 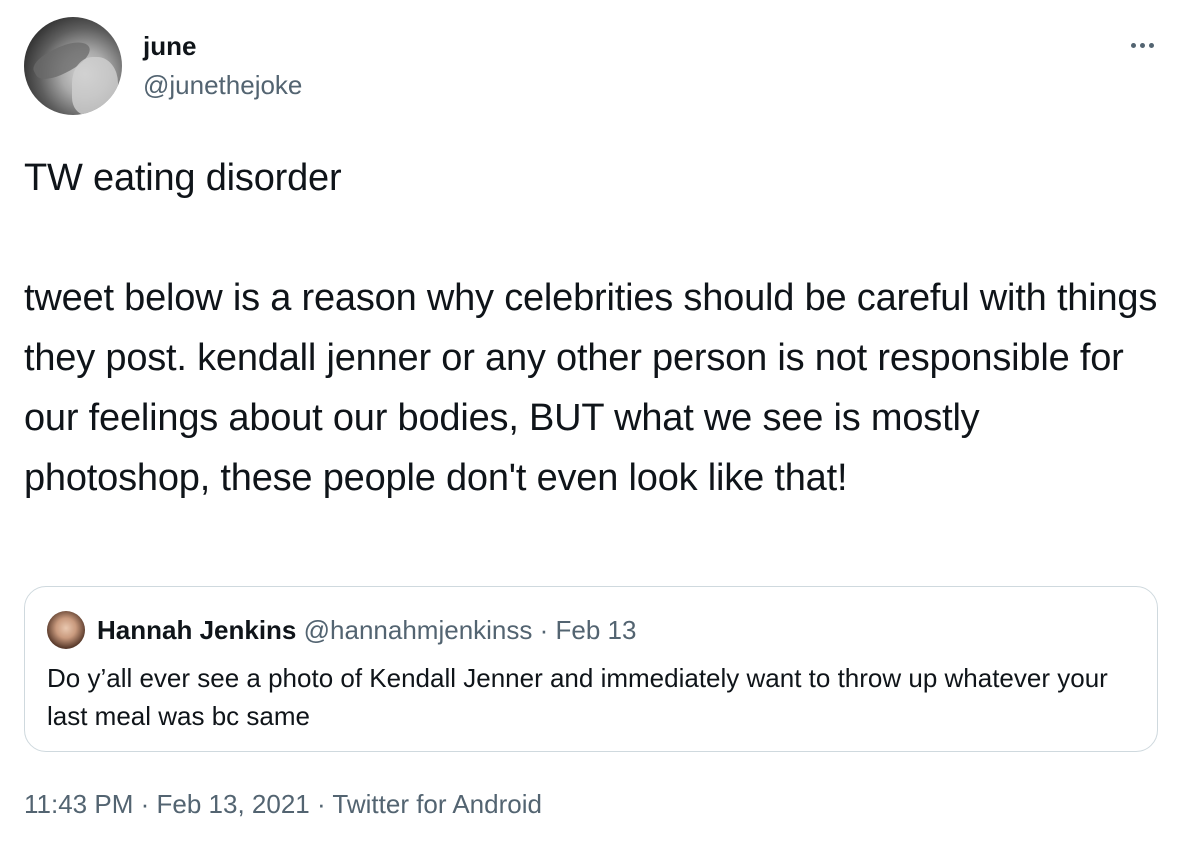 What do you see at coordinates (233, 804) in the screenshot?
I see `tweet-date: Feb 13, 2021` at bounding box center [233, 804].